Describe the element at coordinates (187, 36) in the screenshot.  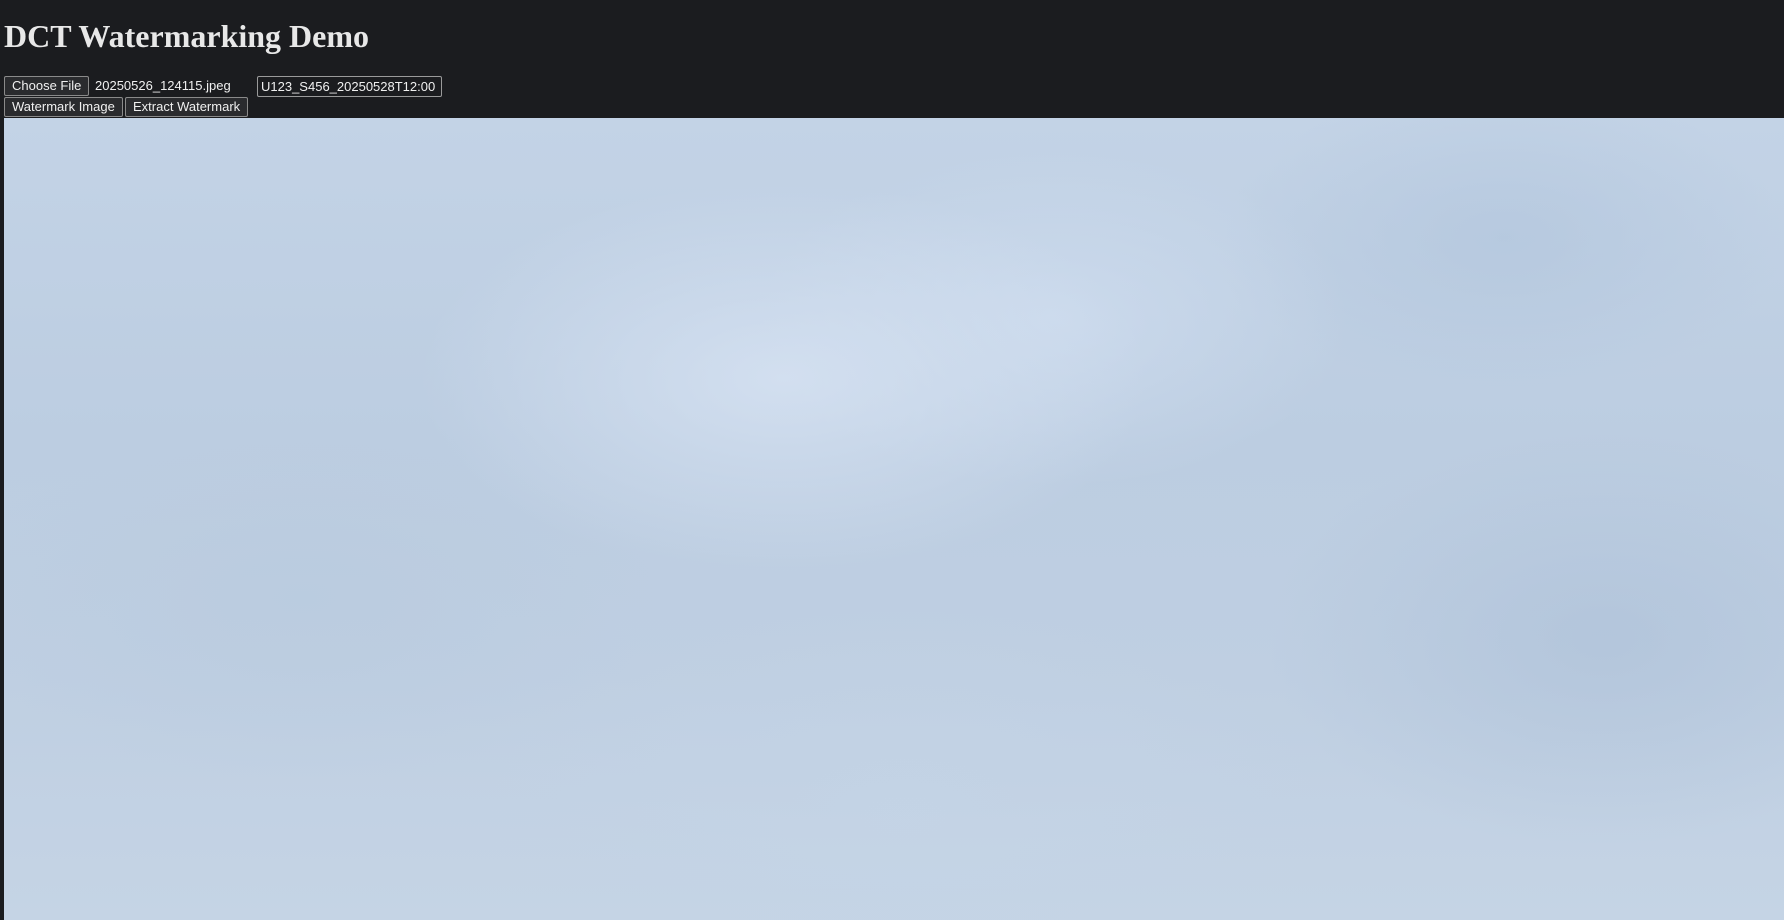
I see `page-title: DCT Watermarking Demo` at that location.